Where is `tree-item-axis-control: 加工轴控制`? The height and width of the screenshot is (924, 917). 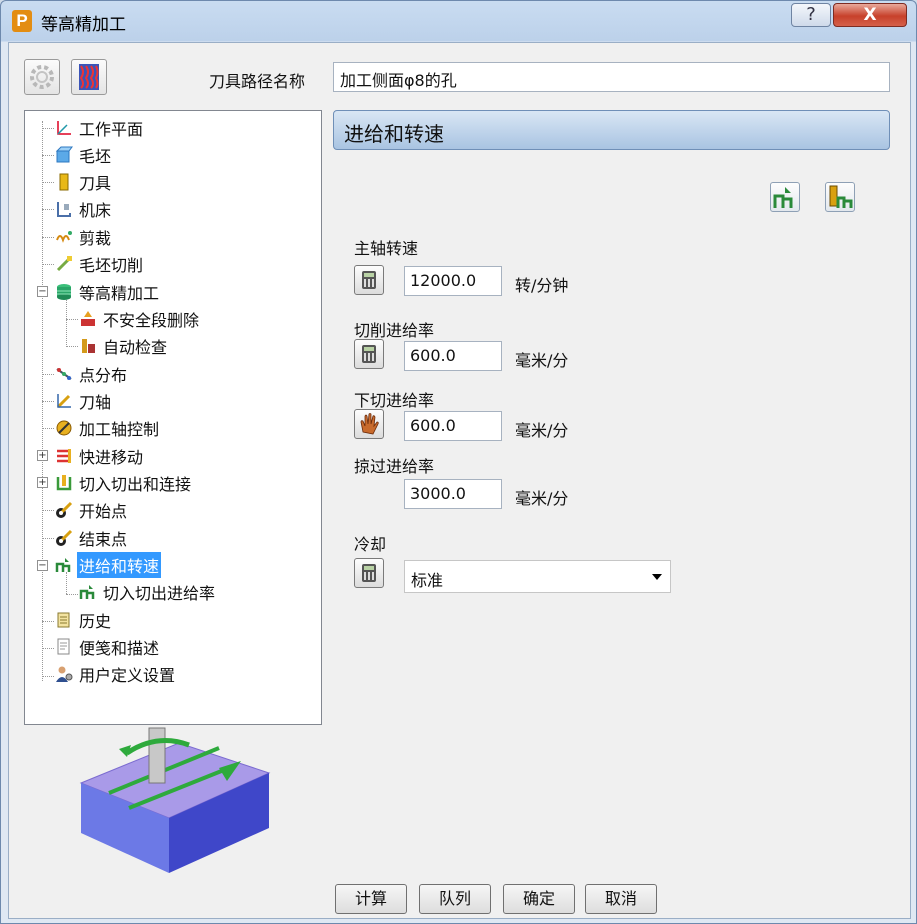
tree-item-axis-control: 加工轴控制 is located at coordinates (108, 428).